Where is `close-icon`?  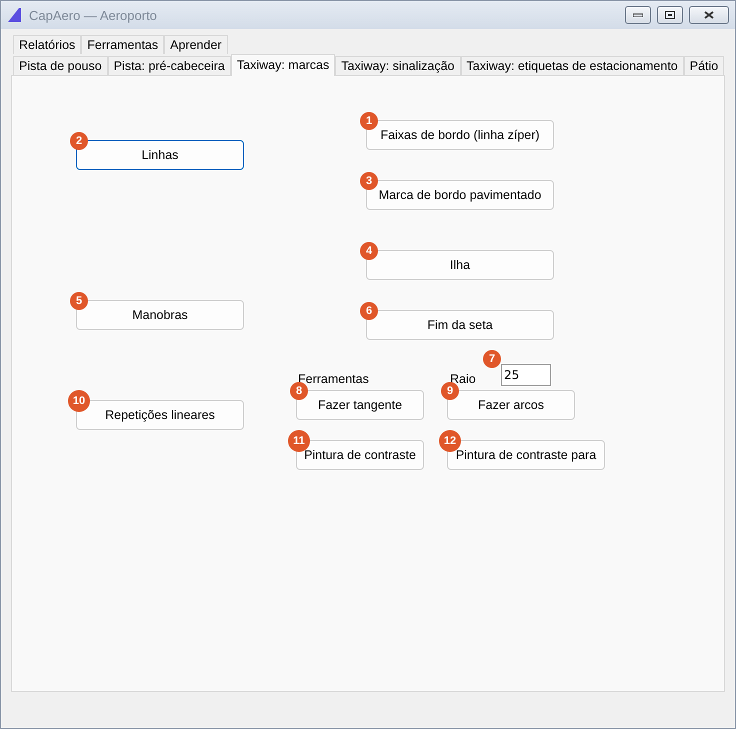 close-icon is located at coordinates (709, 15).